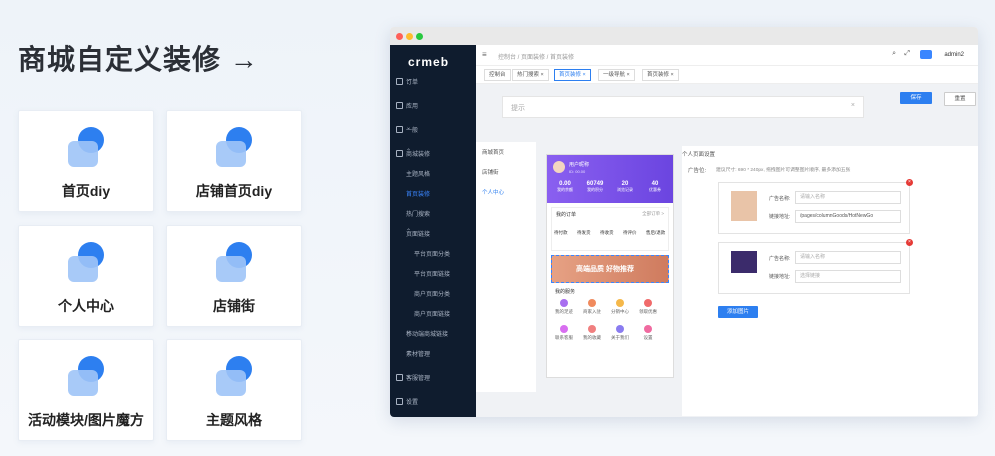  What do you see at coordinates (530, 75) in the screenshot?
I see `tab-hot-search: 热门搜索 ×` at bounding box center [530, 75].